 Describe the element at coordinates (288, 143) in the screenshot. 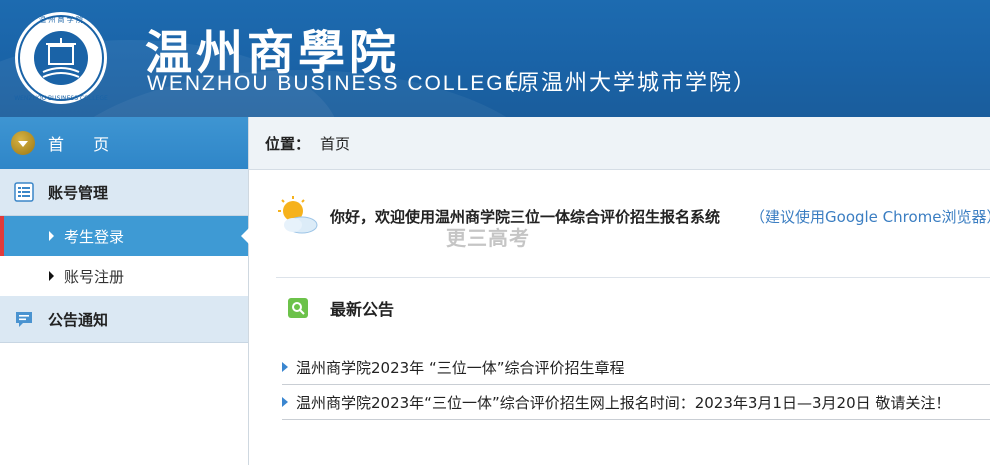

I see `breadcrumb-label: 位置：` at that location.